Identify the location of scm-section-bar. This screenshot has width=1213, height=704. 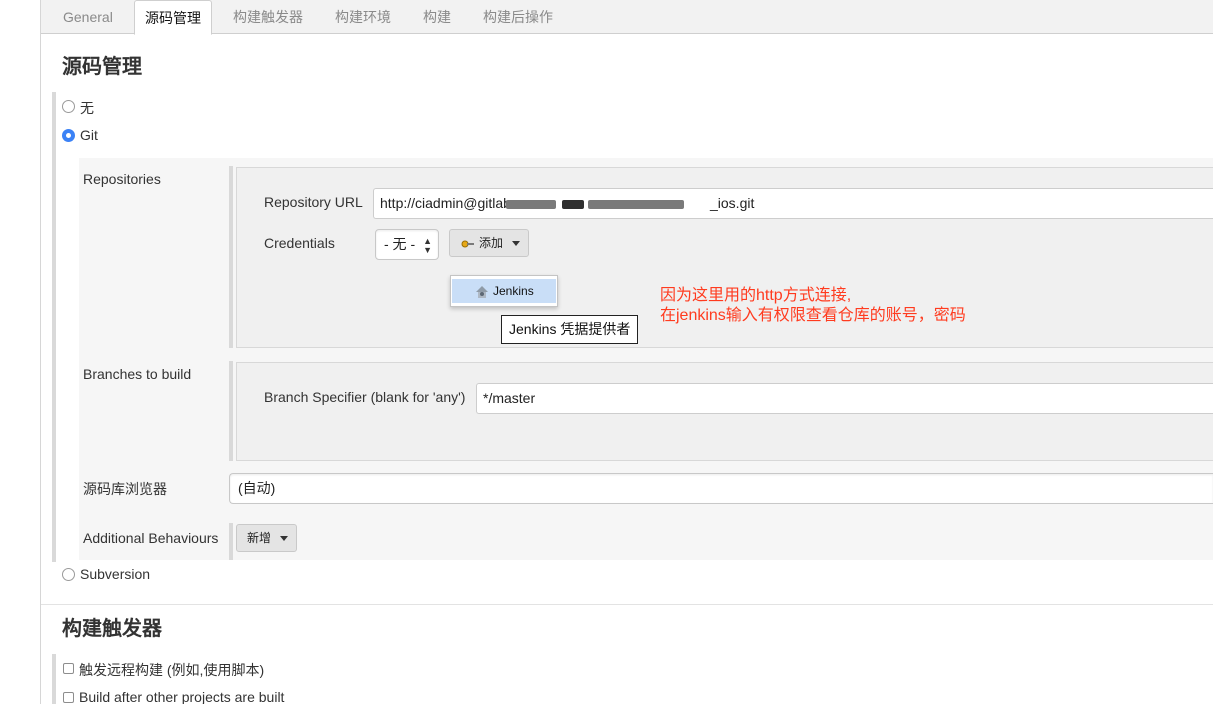
(54, 327).